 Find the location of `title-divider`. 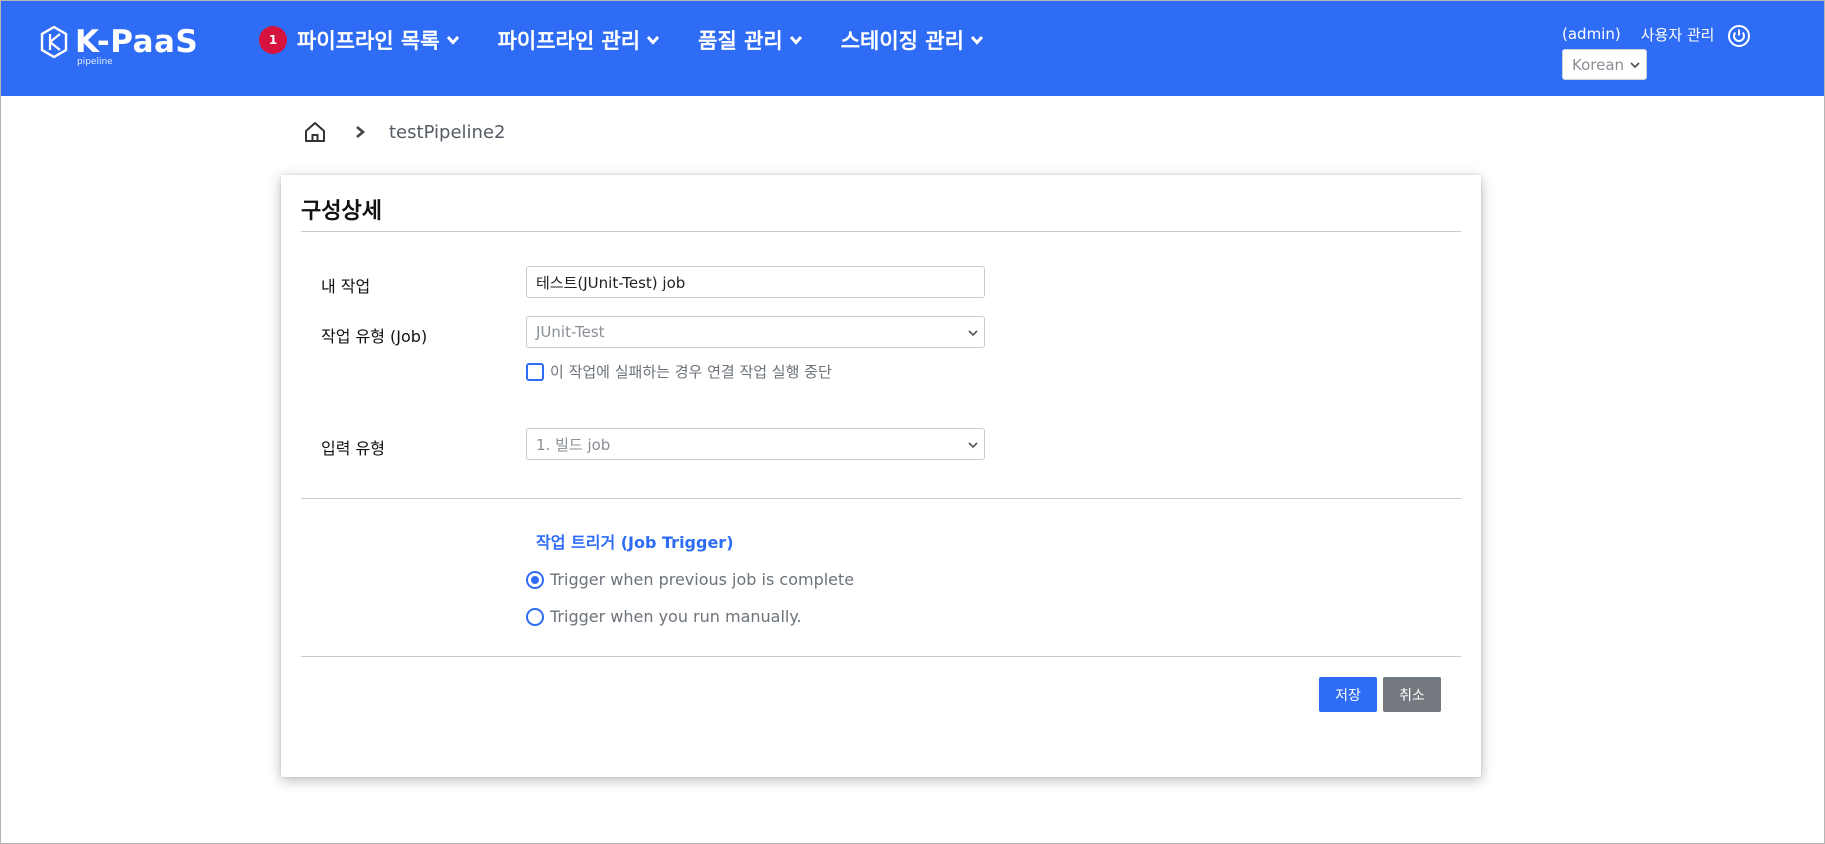

title-divider is located at coordinates (881, 231).